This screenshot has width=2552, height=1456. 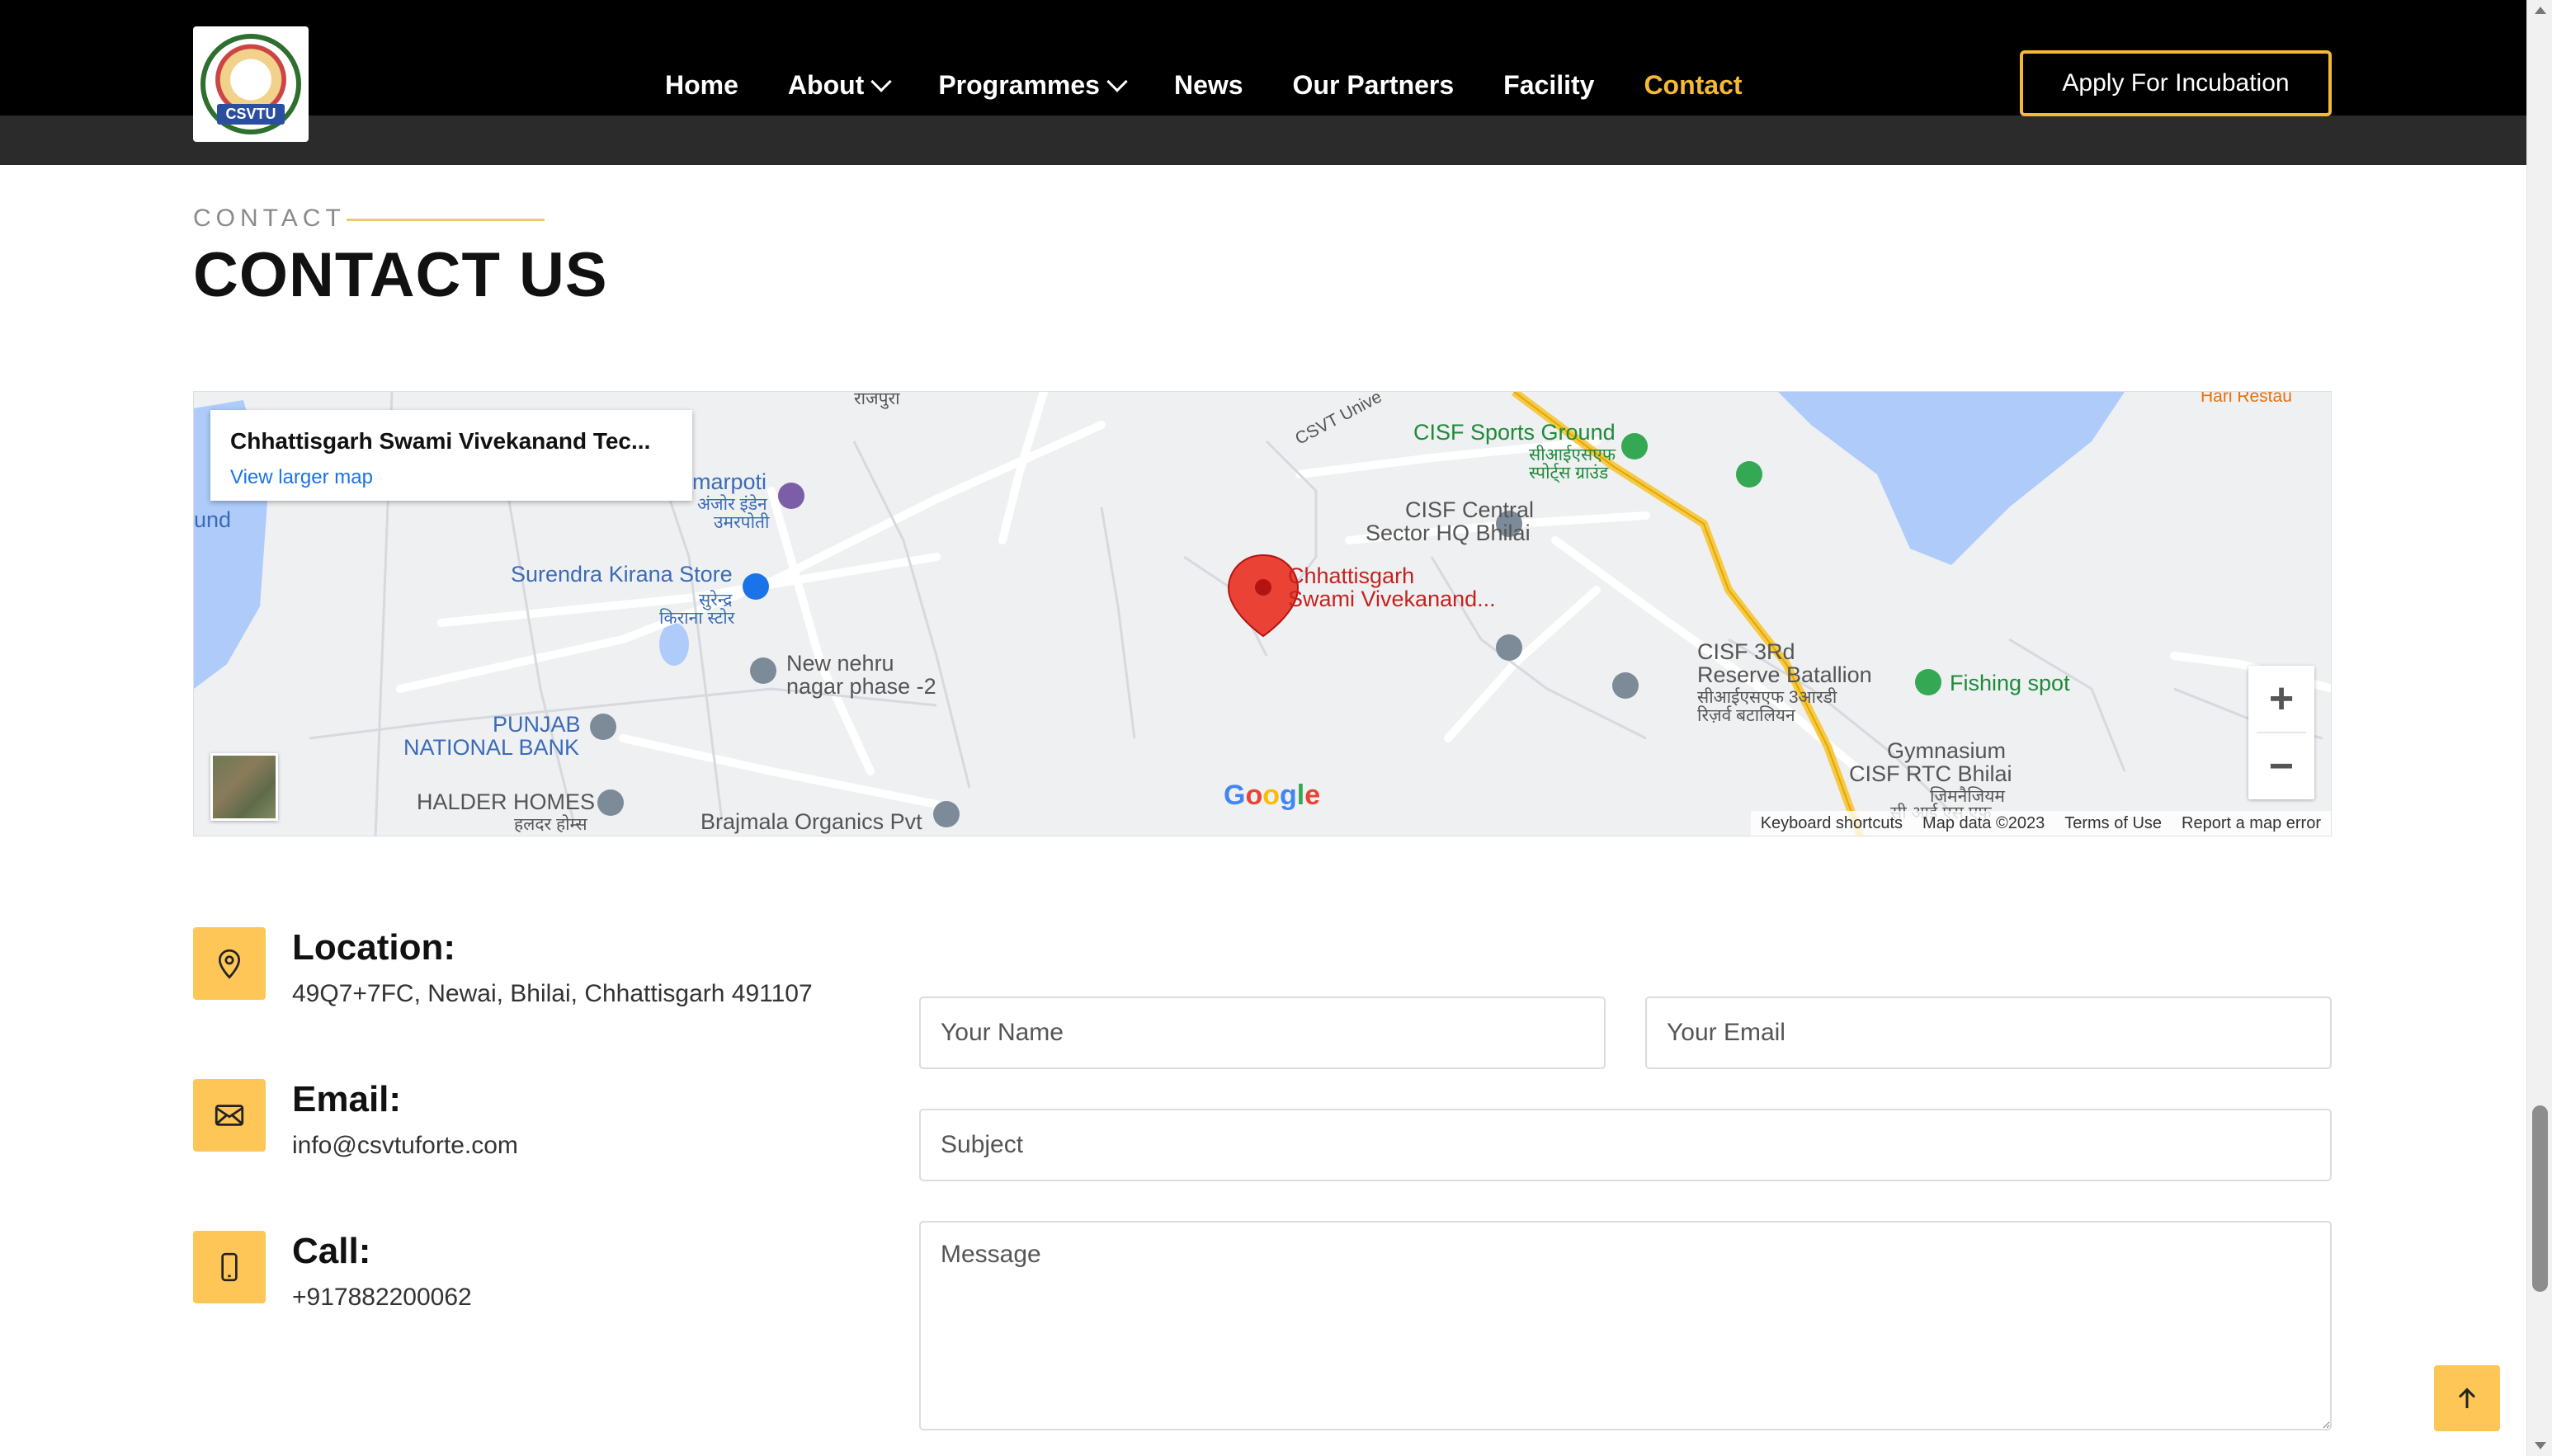 What do you see at coordinates (861, 687) in the screenshot?
I see `map-label: nagar phase -2` at bounding box center [861, 687].